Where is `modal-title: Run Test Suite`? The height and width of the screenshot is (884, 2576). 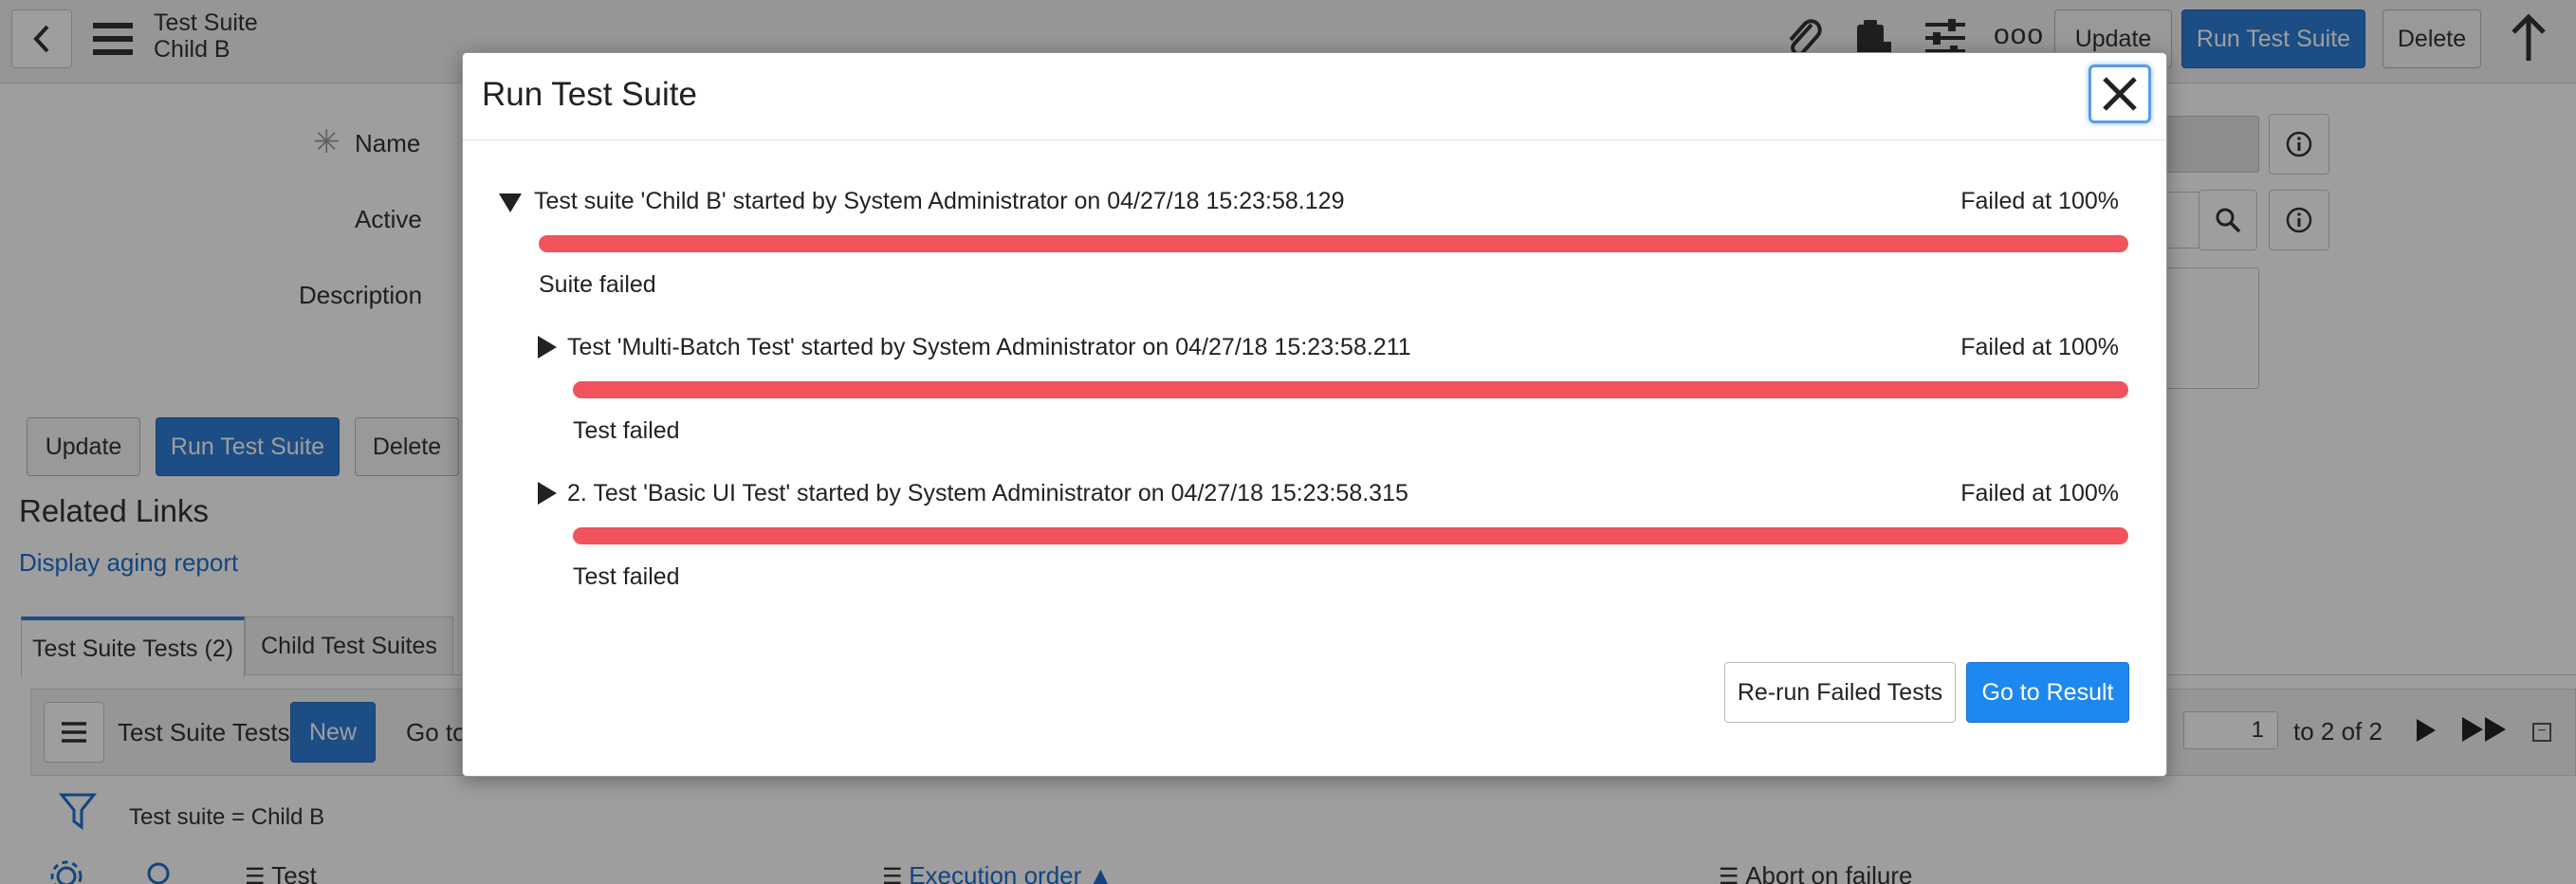 modal-title: Run Test Suite is located at coordinates (589, 94).